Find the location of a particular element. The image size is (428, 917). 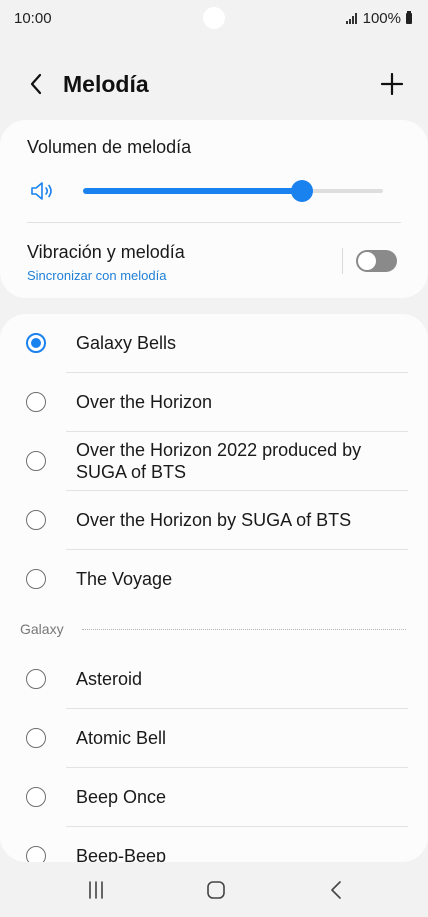

status-indicators: 100% is located at coordinates (378, 18).